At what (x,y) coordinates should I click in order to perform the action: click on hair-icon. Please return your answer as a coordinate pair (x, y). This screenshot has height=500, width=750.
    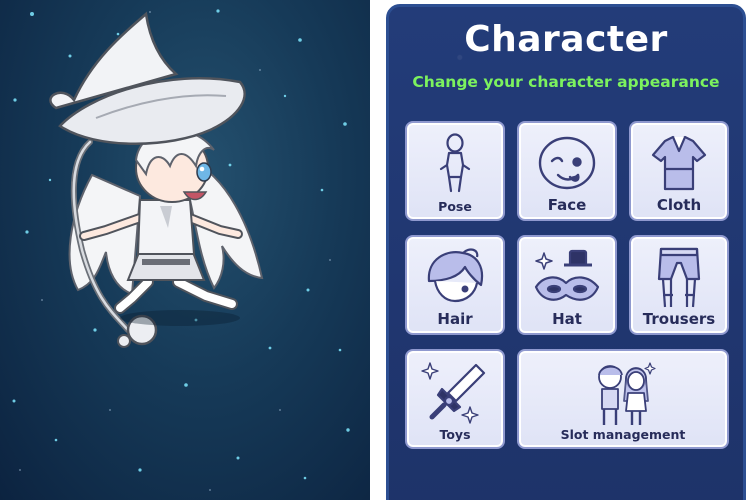
    Looking at the image, I should click on (455, 275).